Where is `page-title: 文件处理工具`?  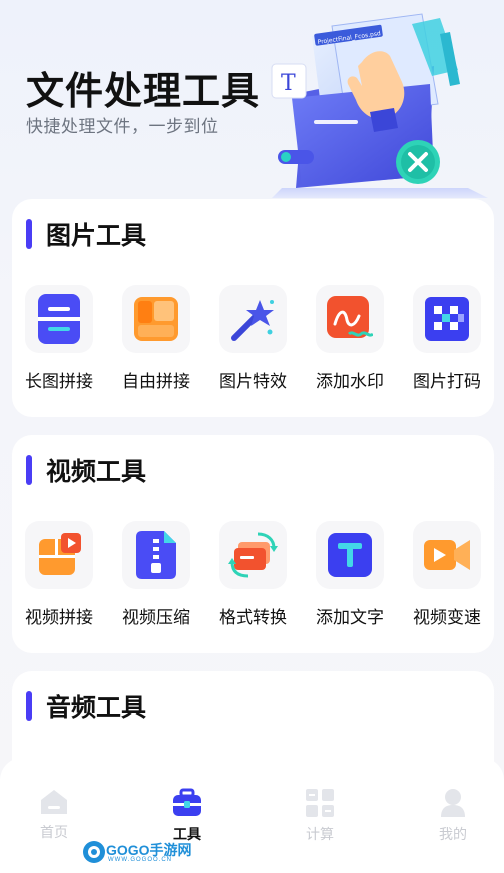 page-title: 文件处理工具 is located at coordinates (143, 91).